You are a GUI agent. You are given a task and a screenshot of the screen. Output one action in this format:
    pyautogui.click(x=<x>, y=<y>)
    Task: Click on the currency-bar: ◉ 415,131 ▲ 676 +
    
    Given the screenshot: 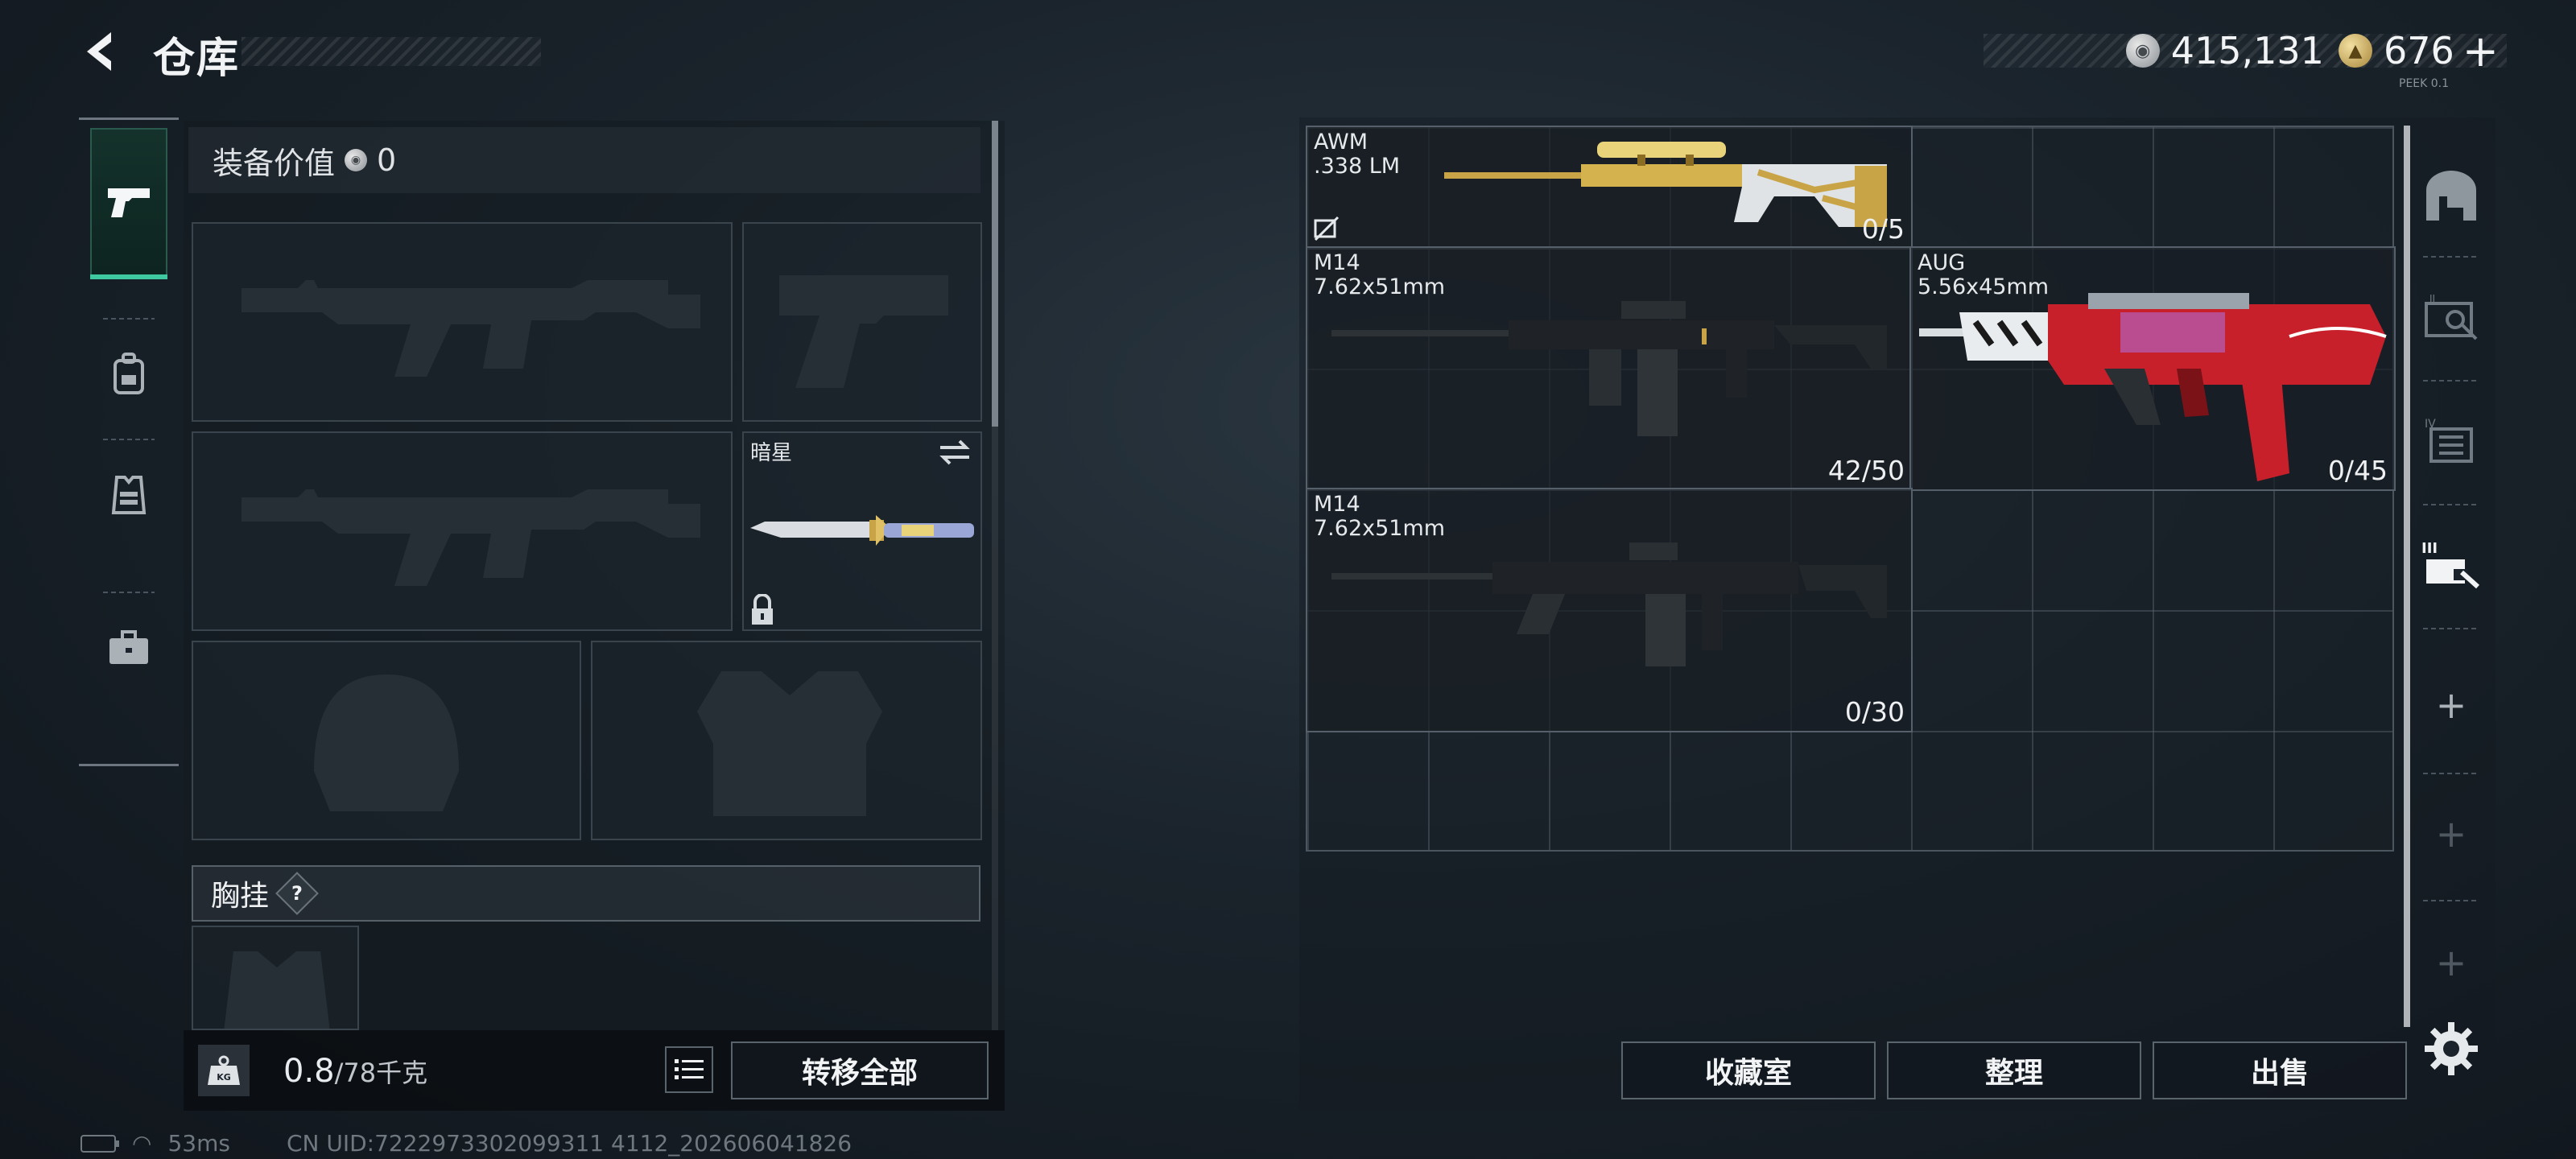 What is the action you would take?
    pyautogui.click(x=2245, y=51)
    